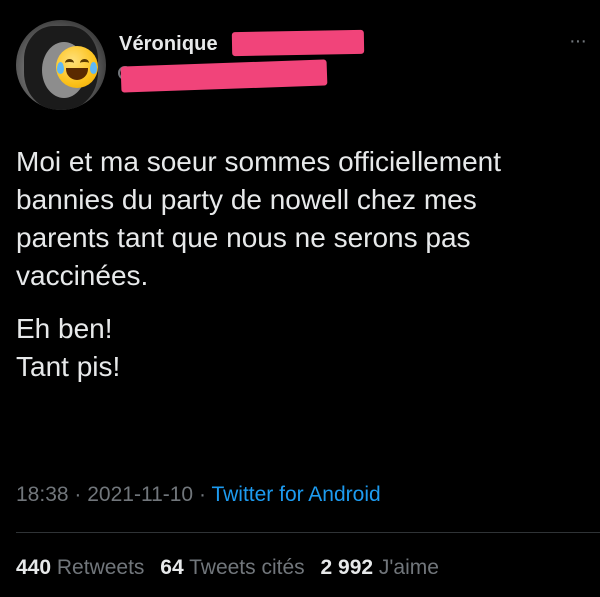  What do you see at coordinates (42, 494) in the screenshot?
I see `tweet-time: 18:38` at bounding box center [42, 494].